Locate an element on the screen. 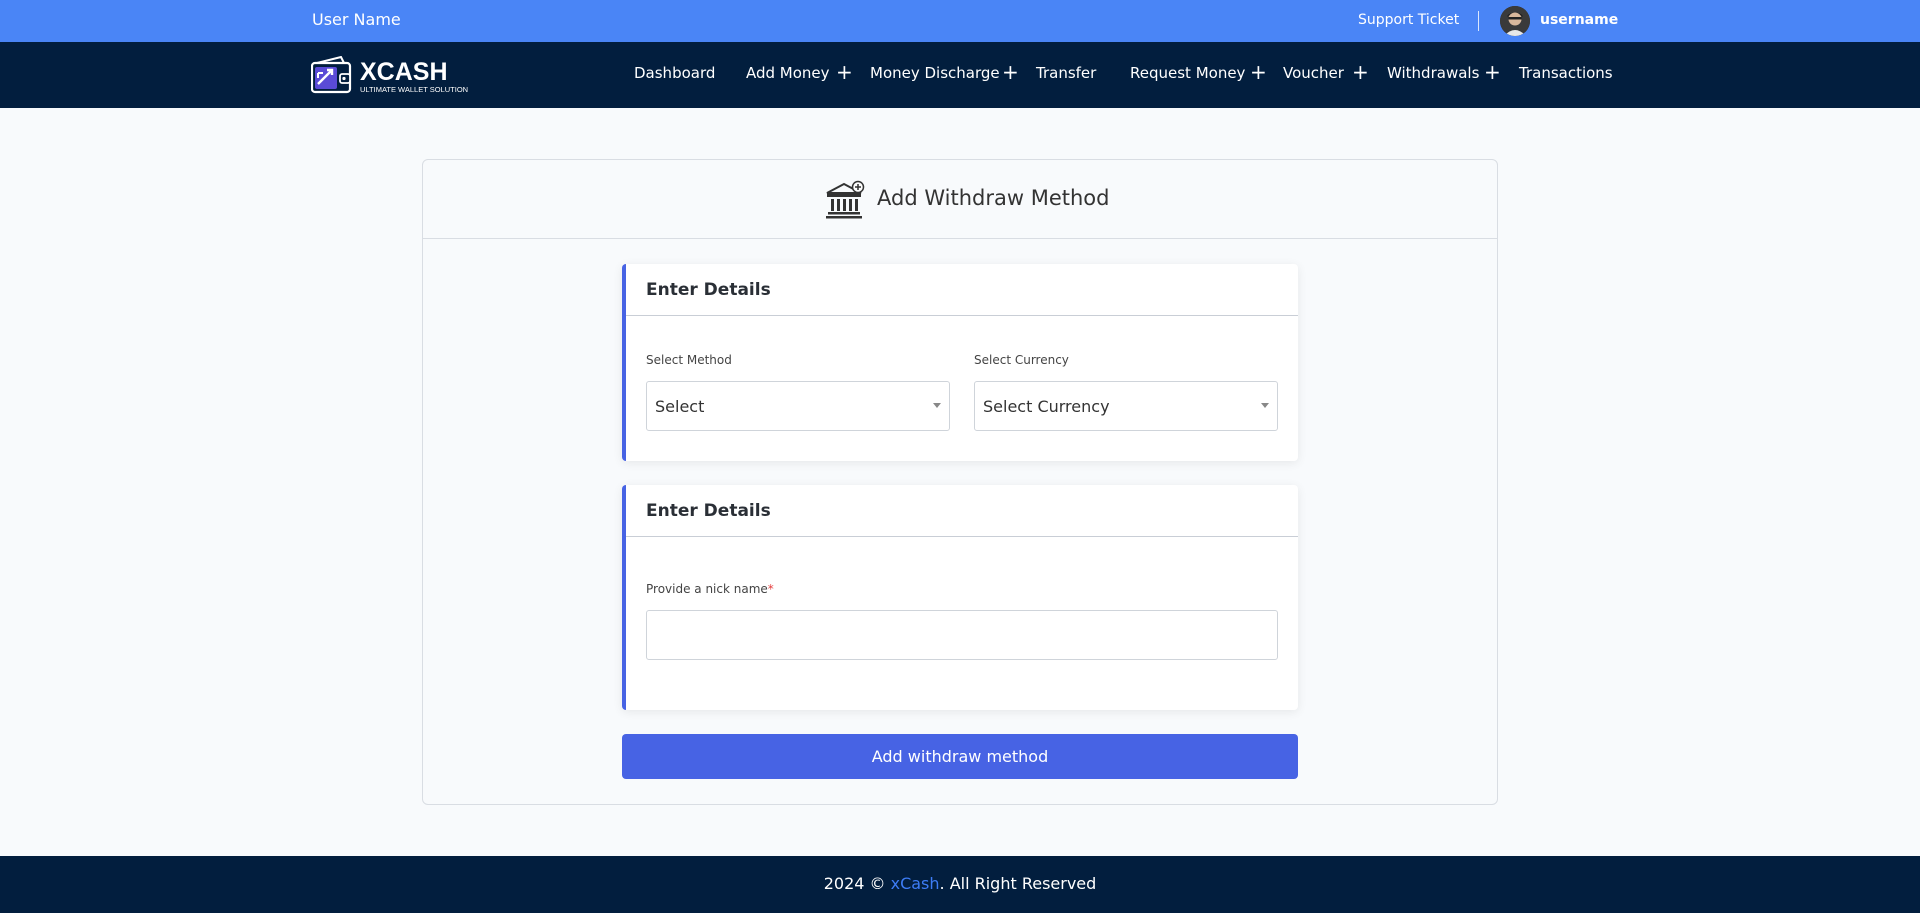 This screenshot has height=913, width=1920. support-ticket-link: Support Ticket is located at coordinates (1408, 20).